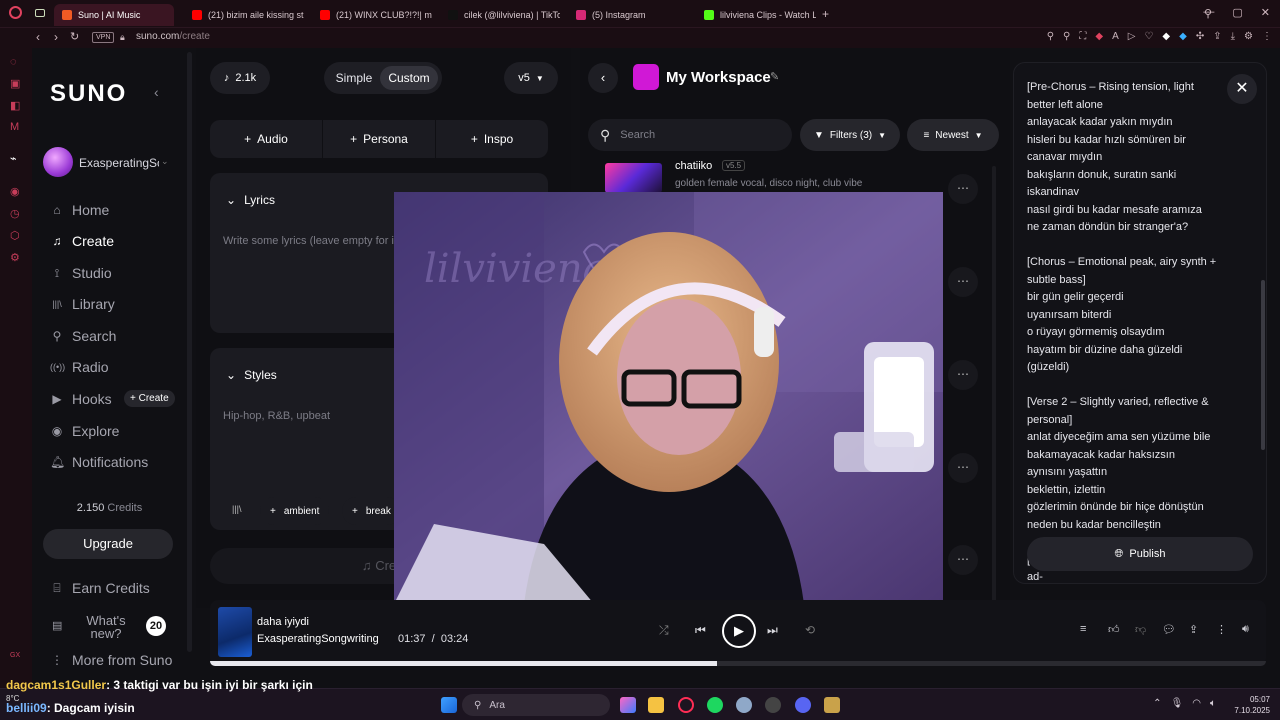  I want to click on forward-icon: ›, so click(56, 37).